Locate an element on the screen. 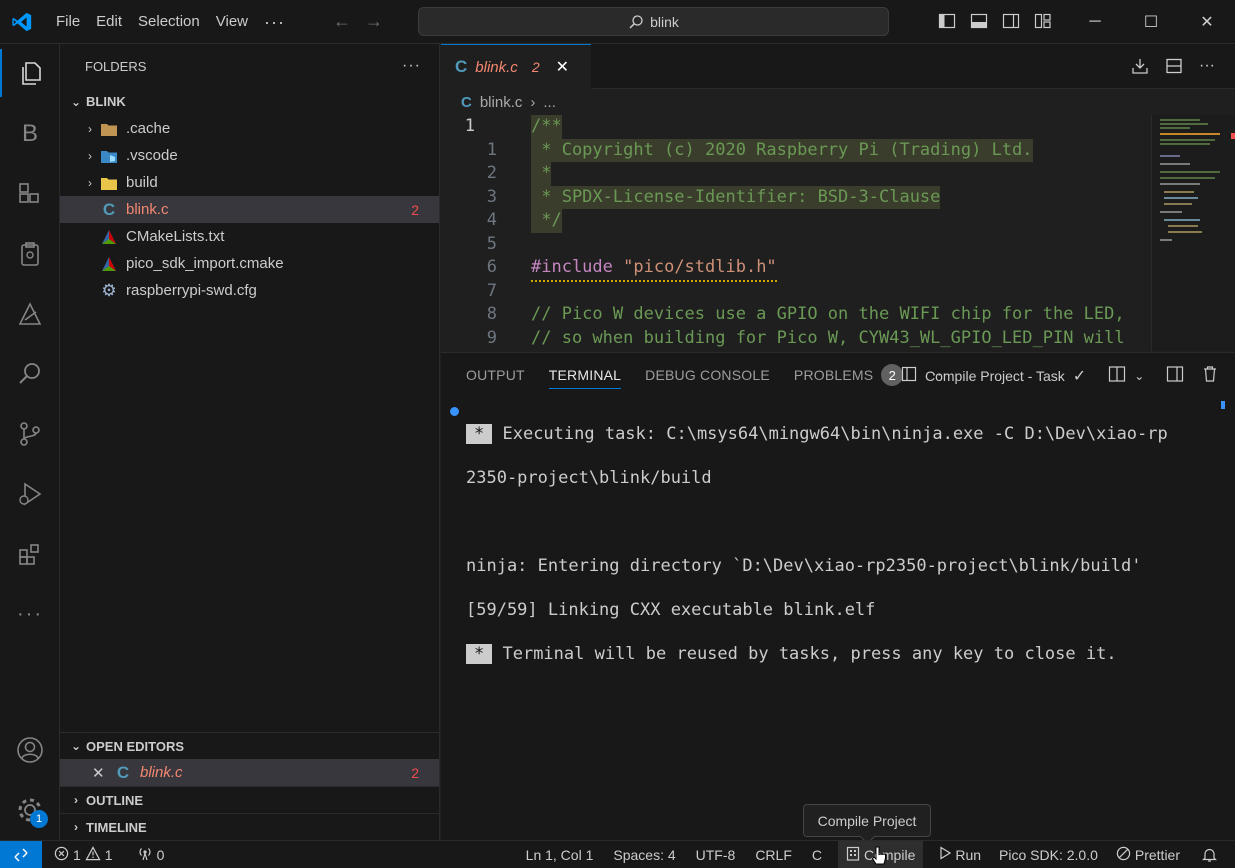 Image resolution: width=1235 pixels, height=868 pixels. notifications-icon is located at coordinates (1211, 854).